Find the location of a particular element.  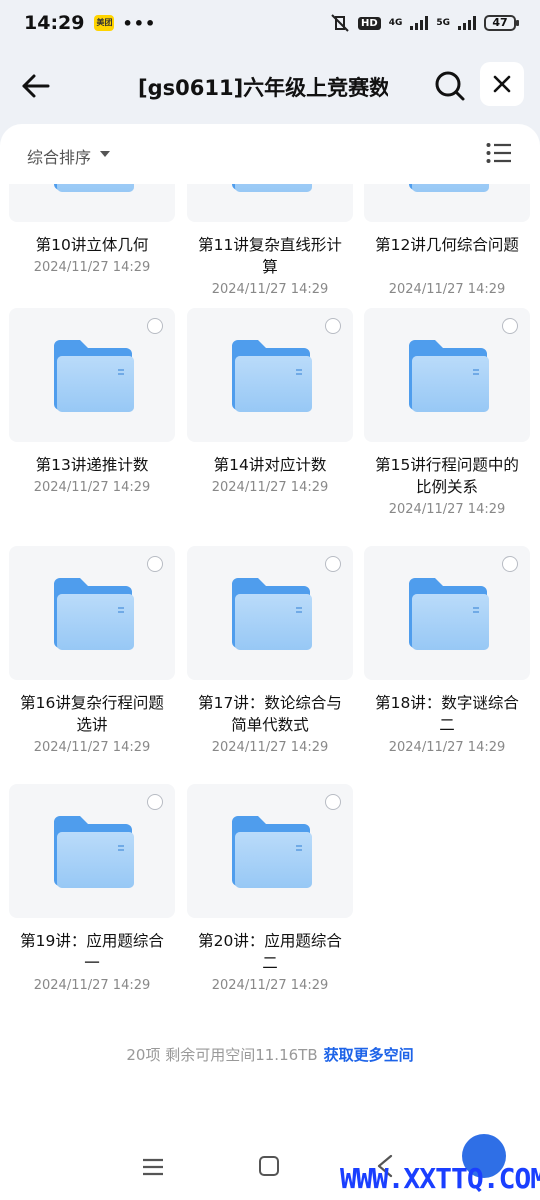

more-notifications-icon: ••• is located at coordinates (139, 23).